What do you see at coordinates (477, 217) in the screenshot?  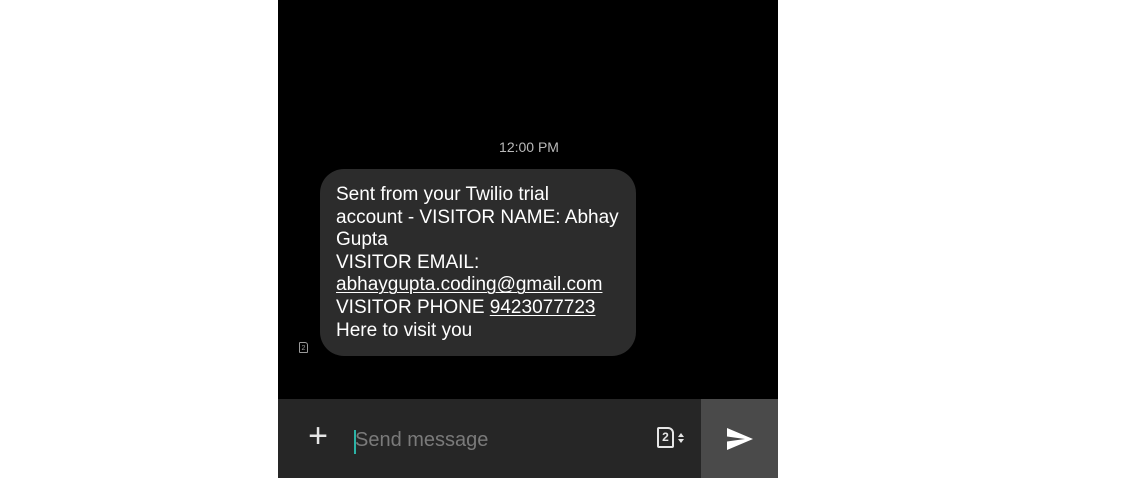 I see `message-line: account - VISITOR NAME: Abhay` at bounding box center [477, 217].